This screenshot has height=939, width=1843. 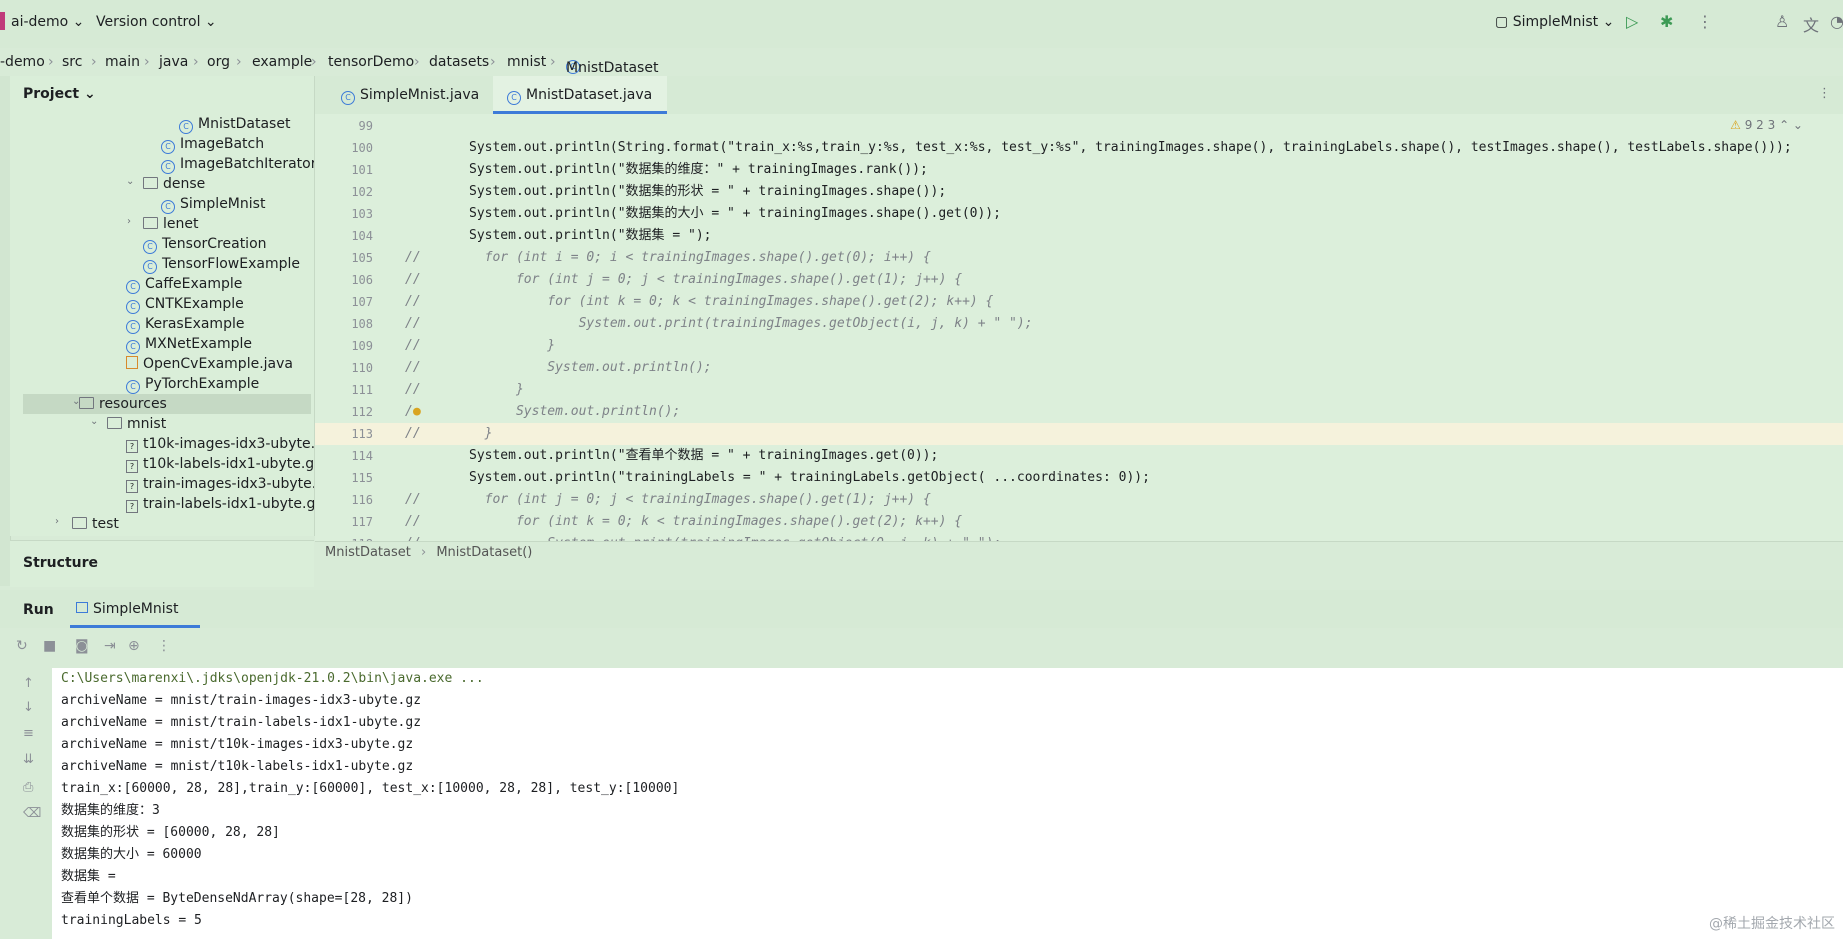 I want to click on run-icon: ▷, so click(x=1632, y=21).